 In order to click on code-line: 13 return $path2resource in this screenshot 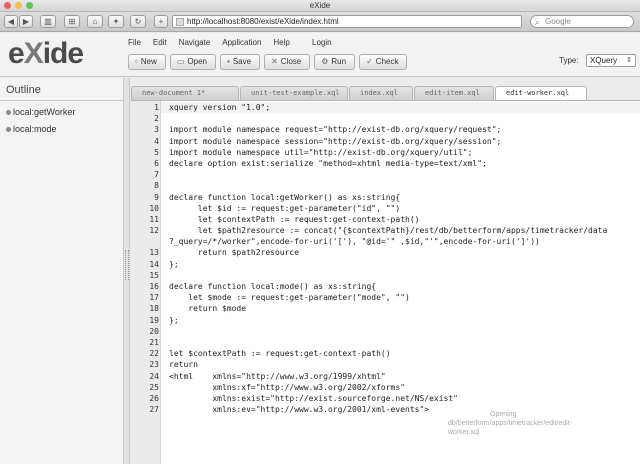, I will do `click(385, 252)`.